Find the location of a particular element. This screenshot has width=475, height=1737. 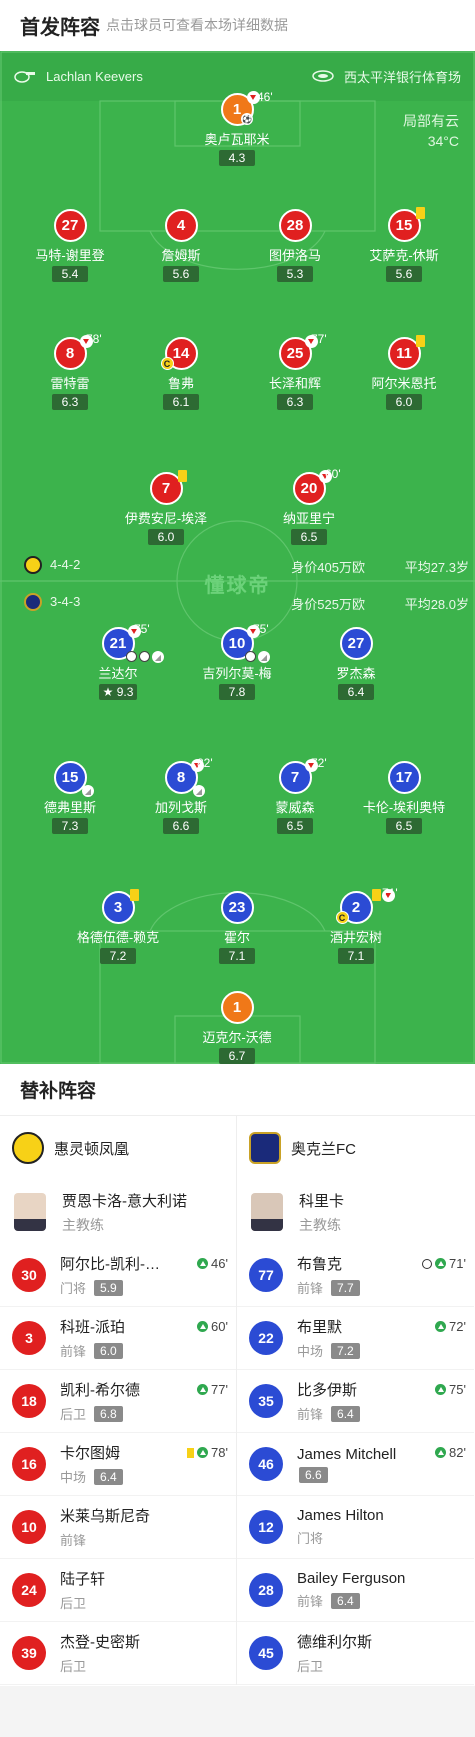

sub-time: 77' is located at coordinates (319, 339).